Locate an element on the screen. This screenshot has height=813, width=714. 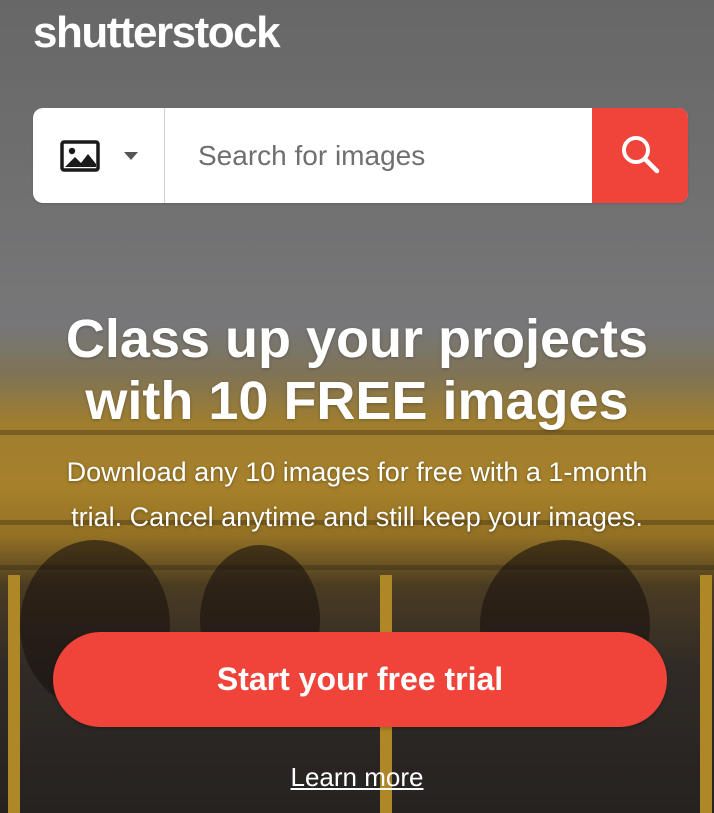
learn-more-link: Learn more is located at coordinates (357, 777).